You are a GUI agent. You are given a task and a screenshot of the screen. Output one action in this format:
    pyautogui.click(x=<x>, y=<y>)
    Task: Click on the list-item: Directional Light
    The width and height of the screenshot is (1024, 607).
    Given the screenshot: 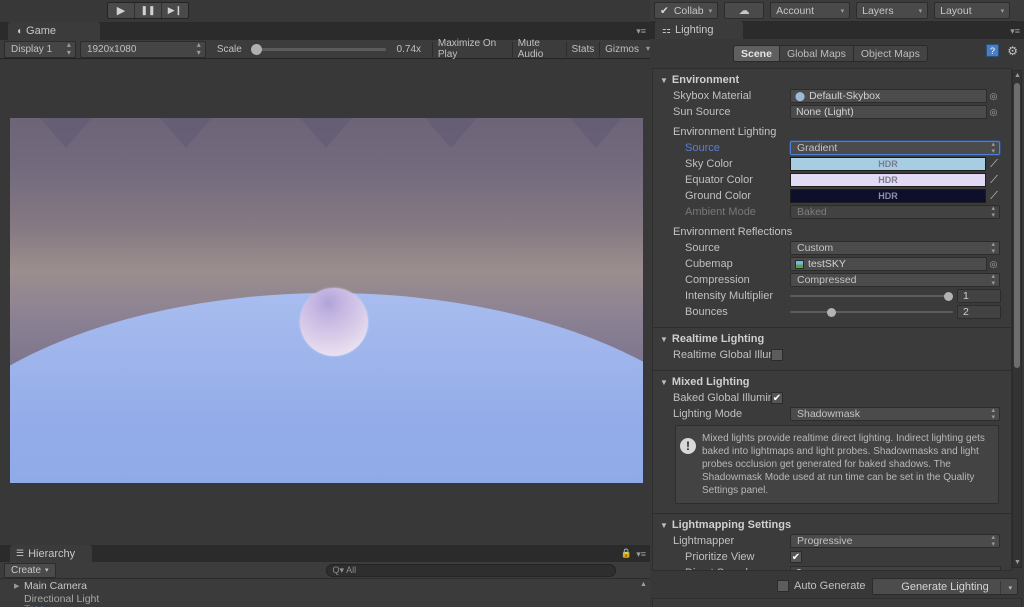 What is the action you would take?
    pyautogui.click(x=325, y=598)
    